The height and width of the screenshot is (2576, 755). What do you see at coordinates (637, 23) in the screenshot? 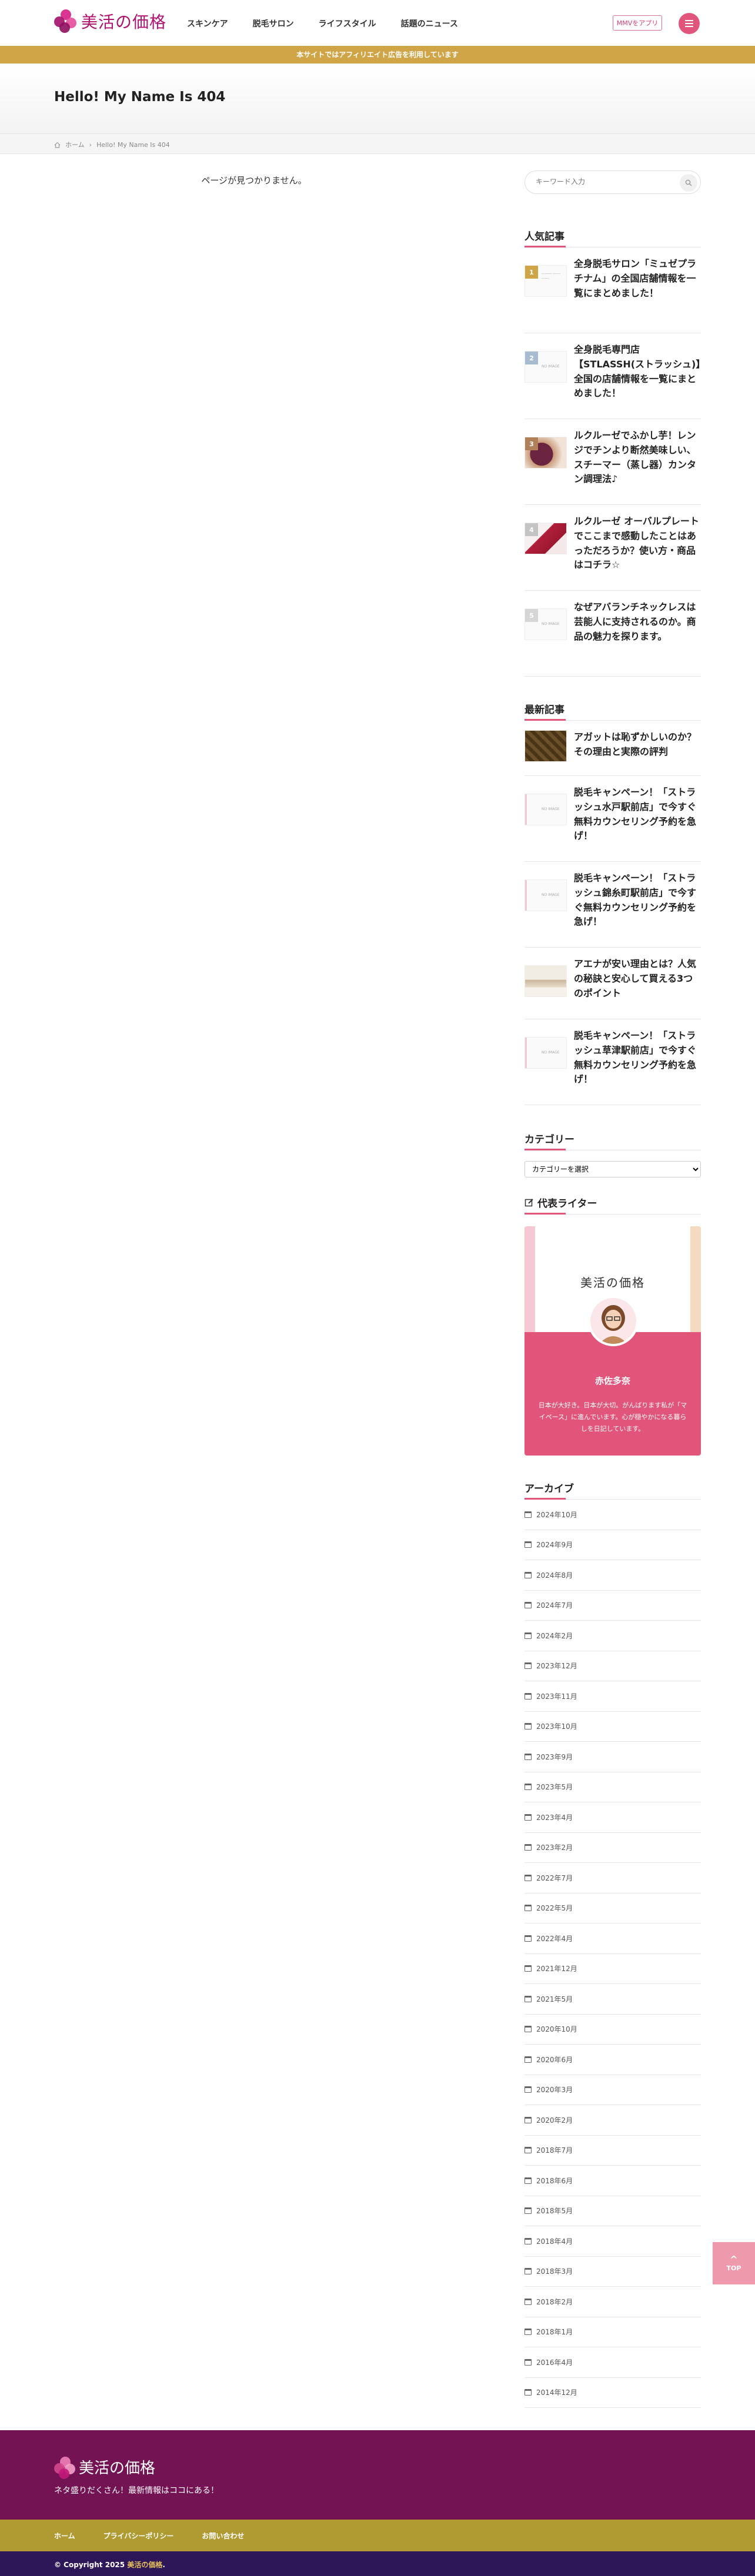
I see `app-button: MMVをアプリ` at bounding box center [637, 23].